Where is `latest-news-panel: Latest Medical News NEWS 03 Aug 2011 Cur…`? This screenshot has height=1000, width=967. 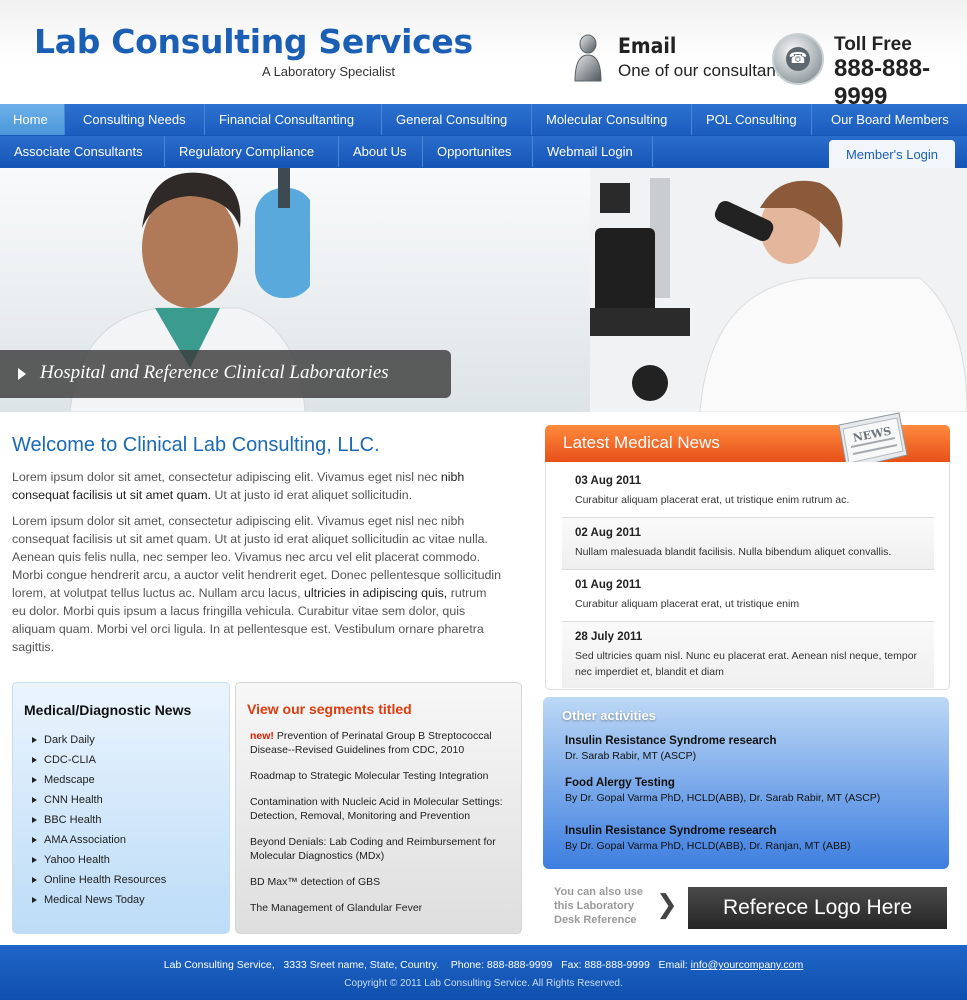 latest-news-panel: Latest Medical News NEWS 03 Aug 2011 Cur… is located at coordinates (747, 551).